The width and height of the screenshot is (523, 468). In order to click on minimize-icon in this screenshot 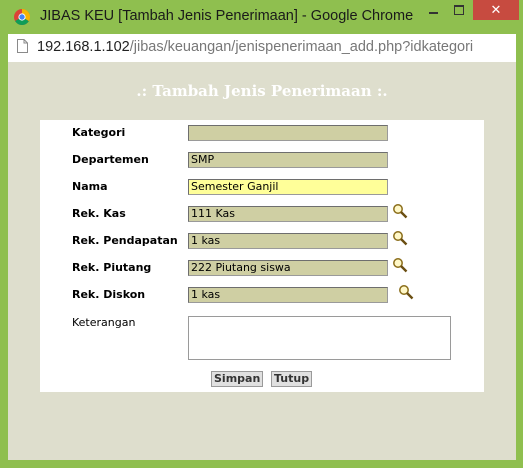, I will do `click(433, 13)`.